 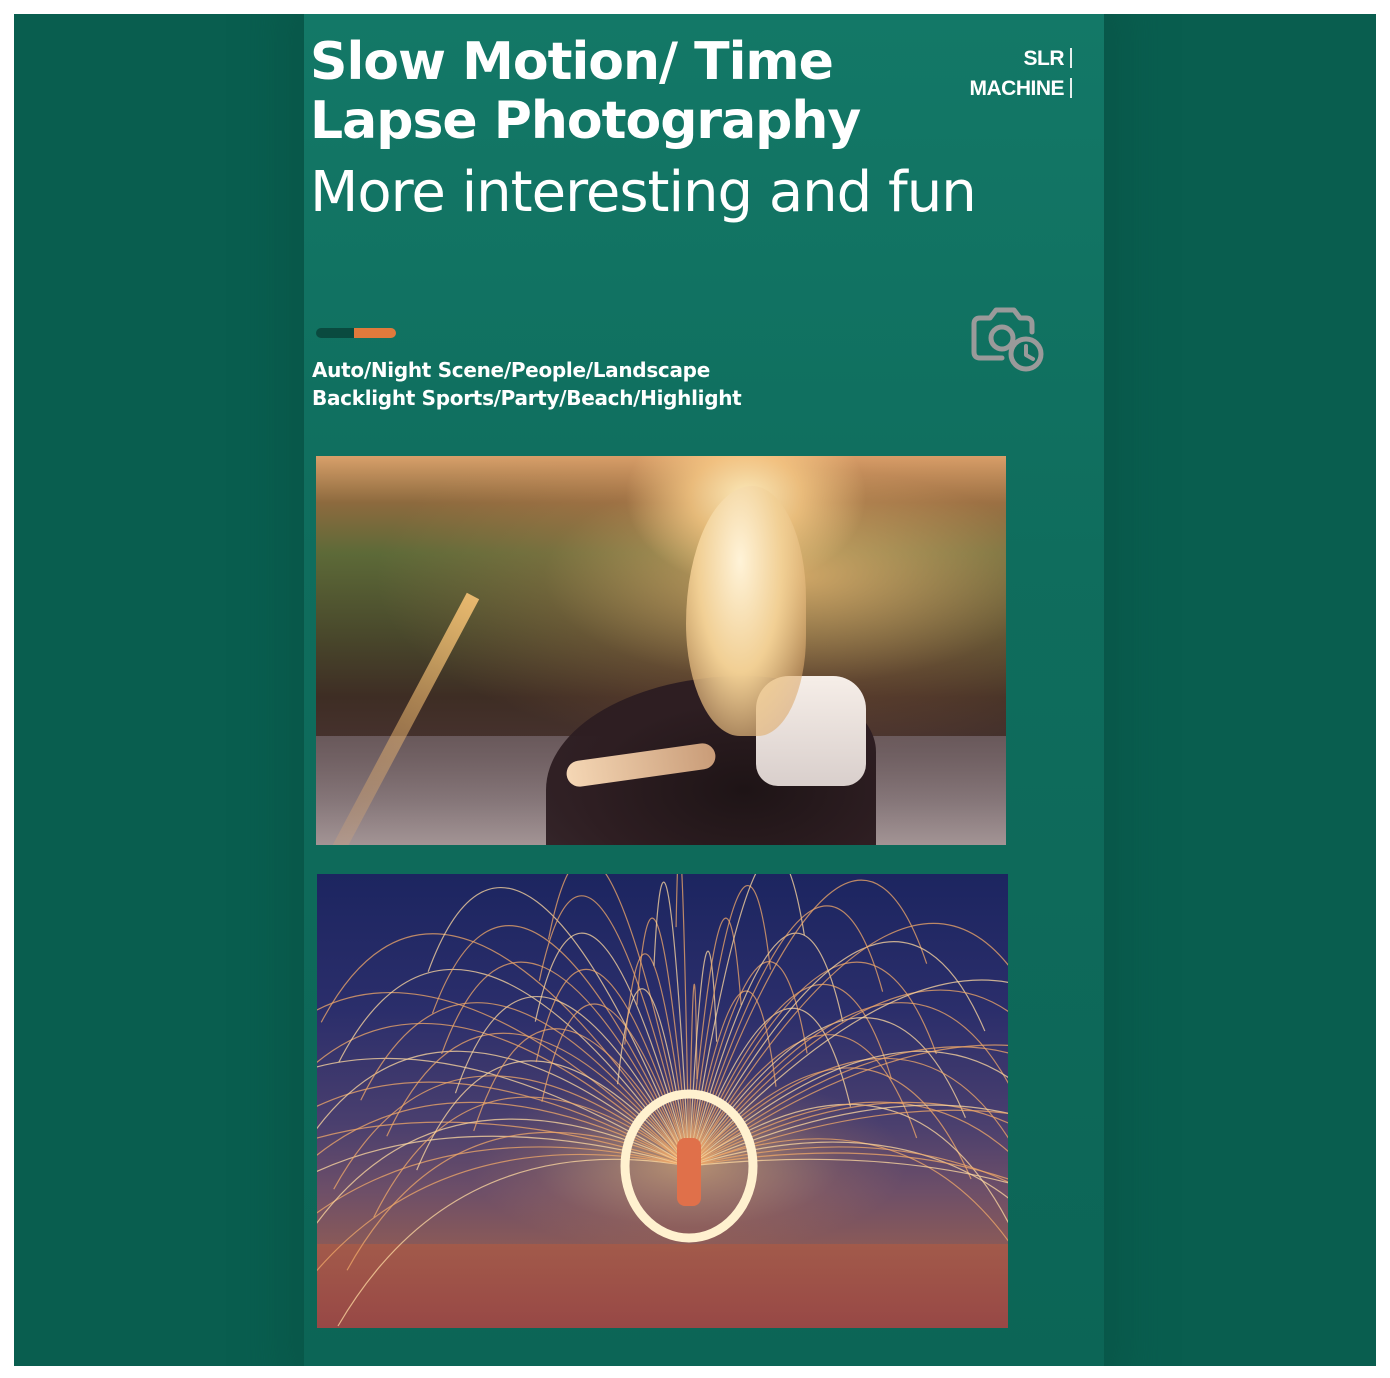 I want to click on brand-label-line-1: SLR, so click(x=1047, y=58).